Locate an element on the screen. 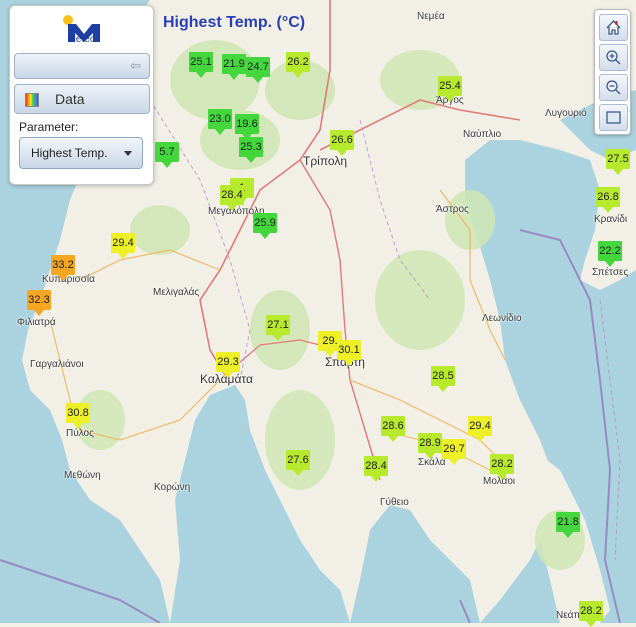  place-label: Μελιγαλάς is located at coordinates (176, 292).